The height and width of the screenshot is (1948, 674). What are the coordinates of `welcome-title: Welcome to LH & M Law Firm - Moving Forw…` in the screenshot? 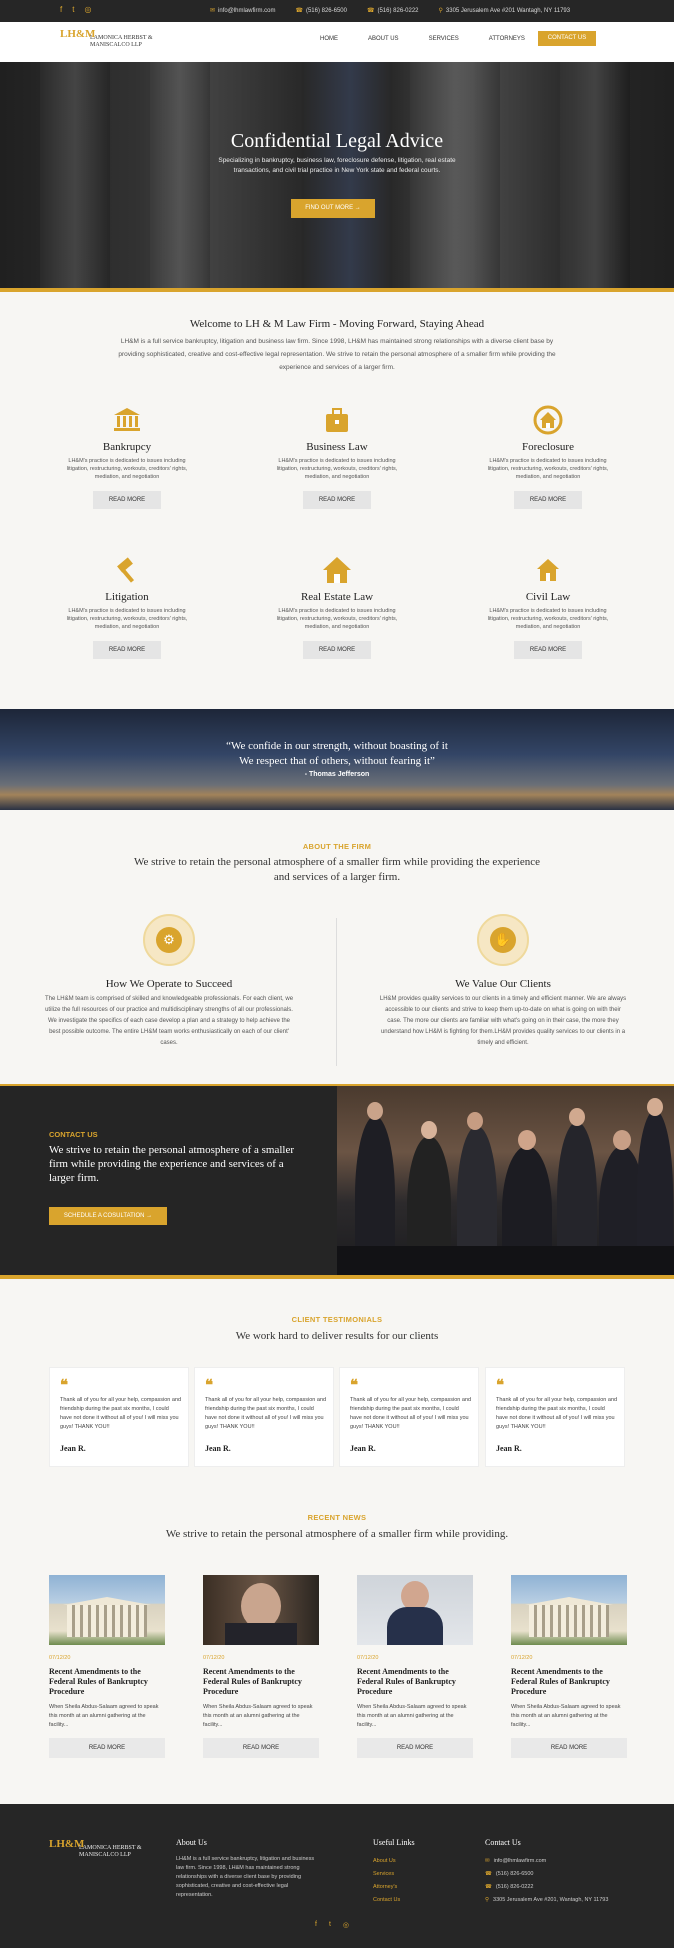 It's located at (337, 324).